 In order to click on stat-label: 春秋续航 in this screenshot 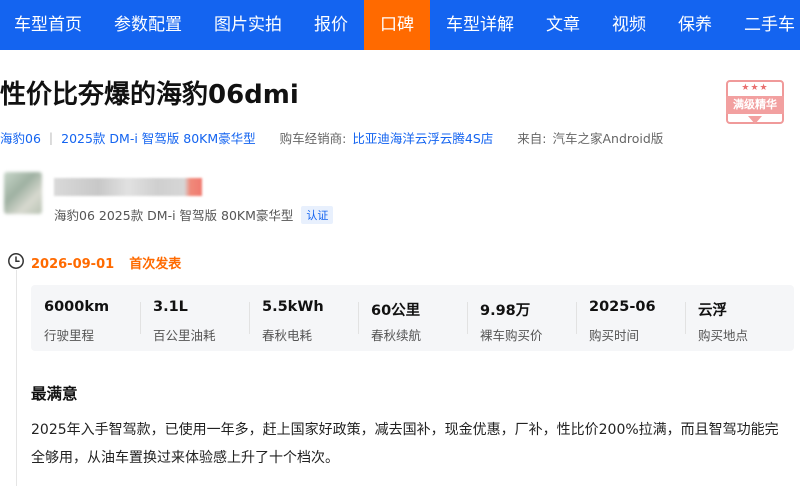, I will do `click(396, 335)`.